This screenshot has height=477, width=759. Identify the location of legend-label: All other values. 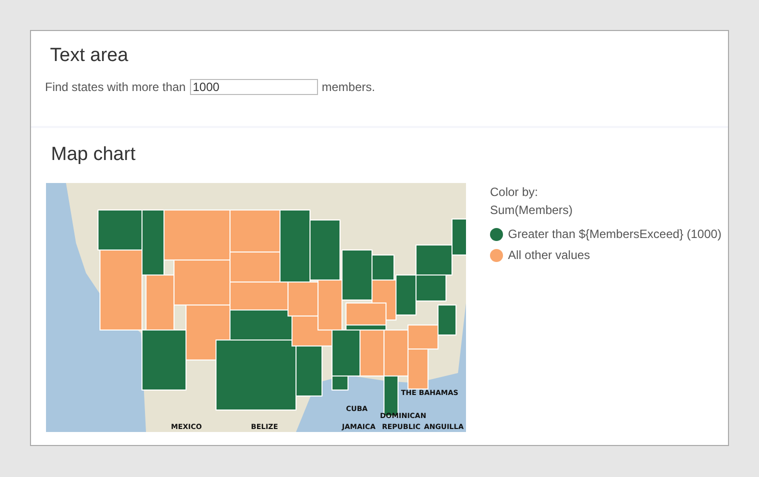
(549, 255).